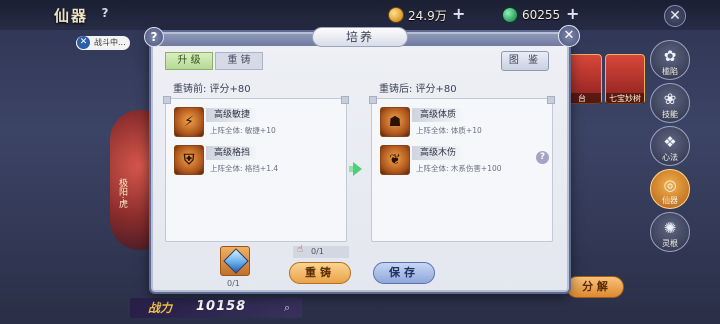 The width and height of the screenshot is (720, 324). What do you see at coordinates (239, 61) in the screenshot?
I see `tab-recast: 重 铸` at bounding box center [239, 61].